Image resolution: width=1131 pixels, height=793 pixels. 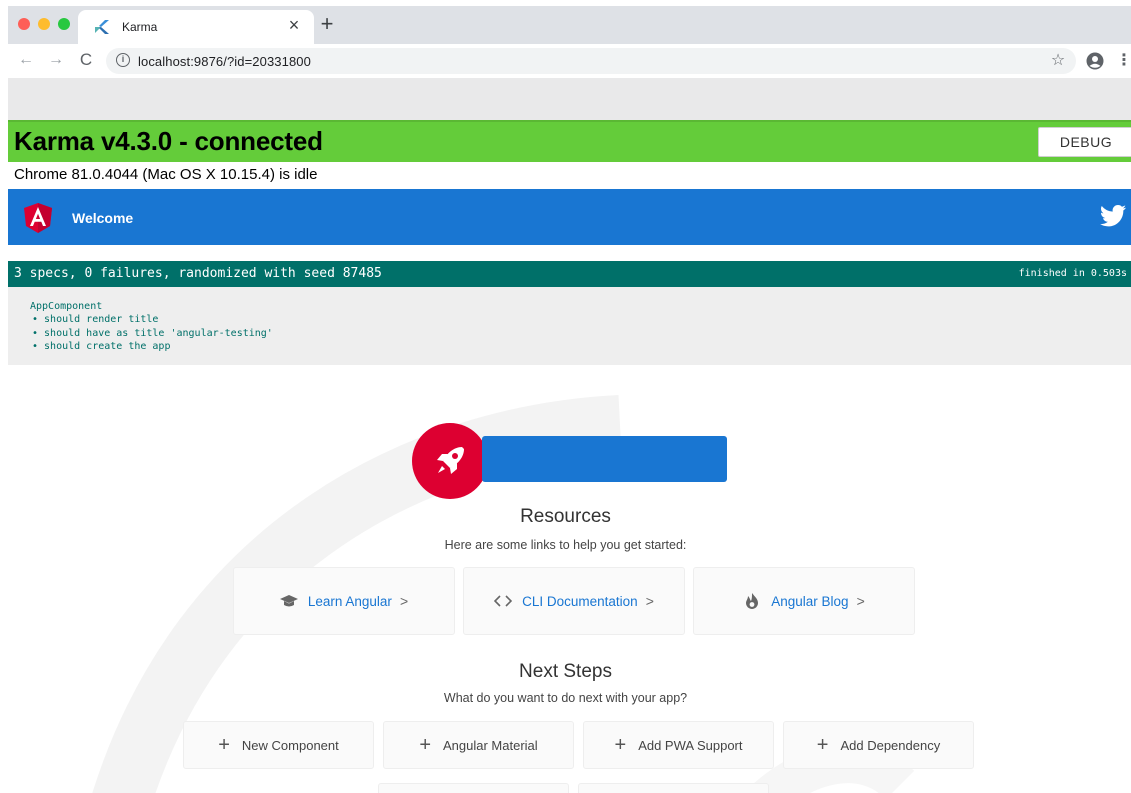 I want to click on spec-item: should have as title 'angular-testing', so click(x=152, y=334).